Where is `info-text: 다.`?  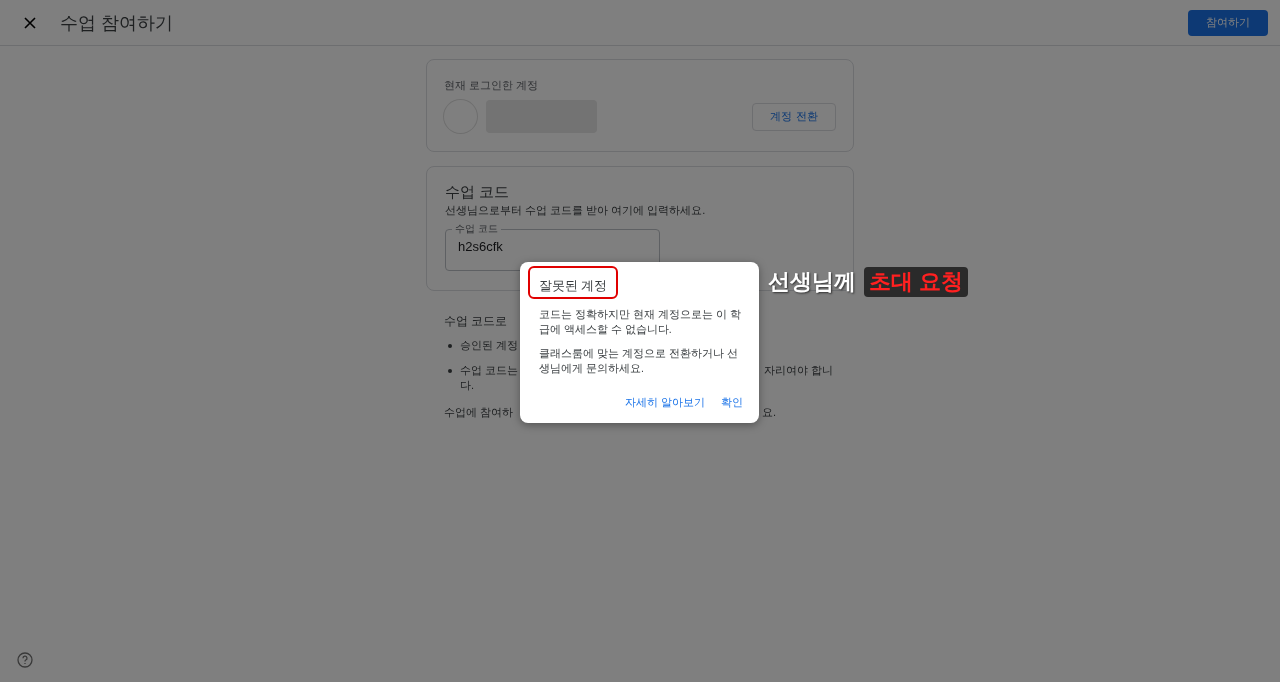
info-text: 다. is located at coordinates (467, 385).